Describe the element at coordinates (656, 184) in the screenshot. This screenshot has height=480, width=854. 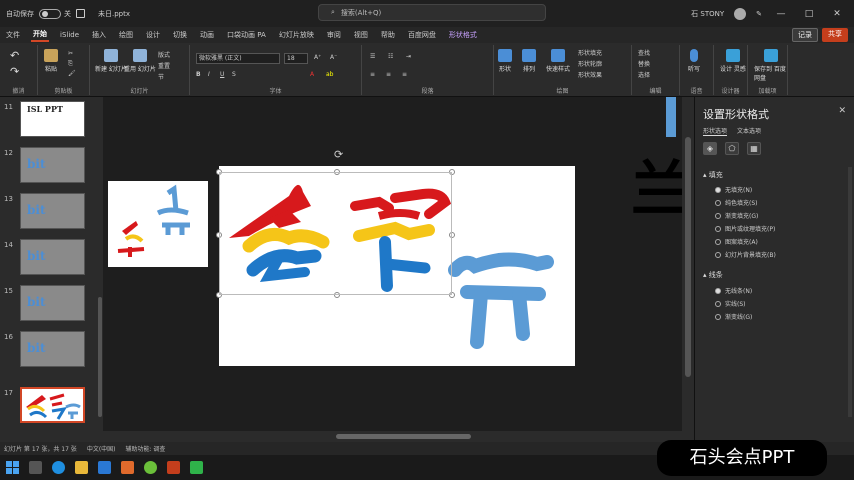
I see `offslide-glyph: 兰` at that location.